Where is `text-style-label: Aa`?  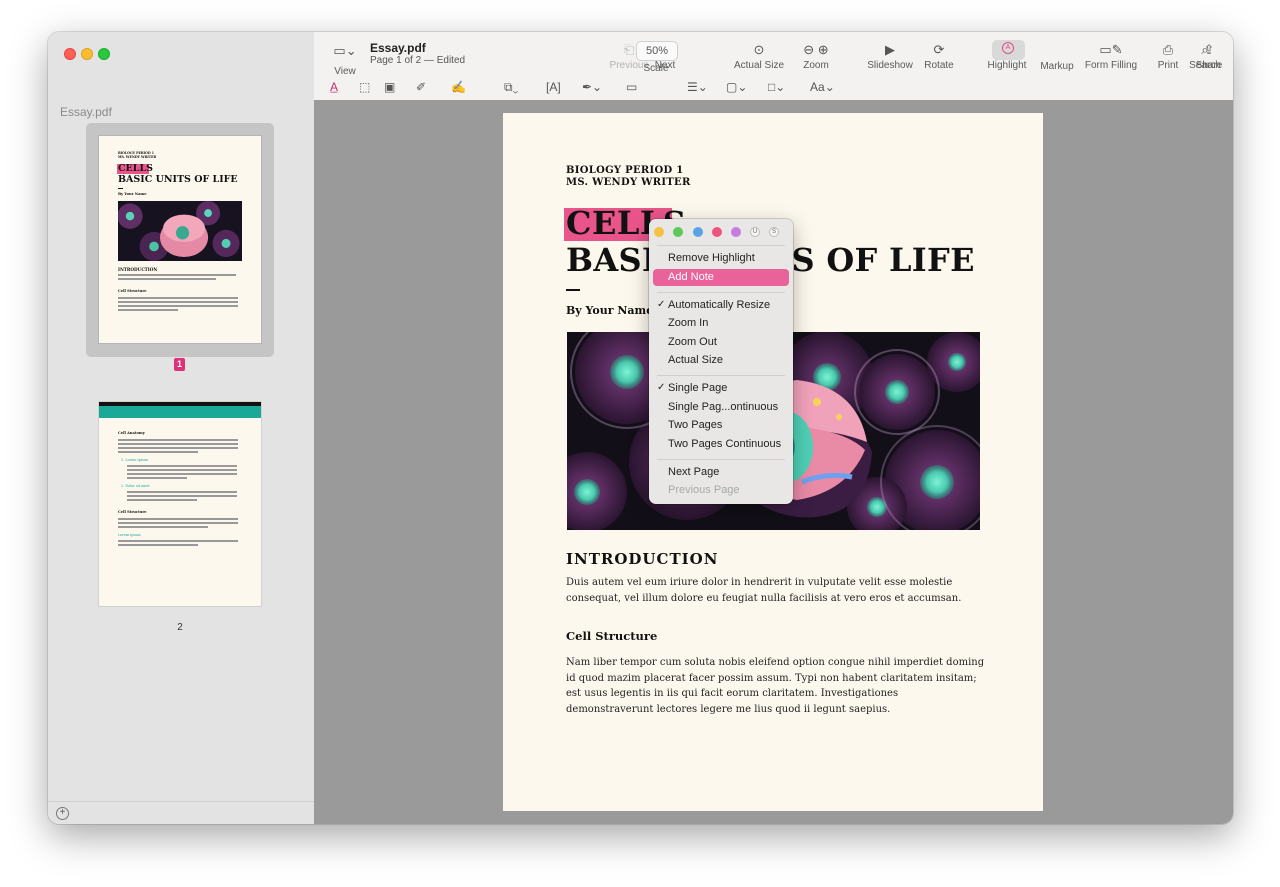
text-style-label: Aa is located at coordinates (817, 87).